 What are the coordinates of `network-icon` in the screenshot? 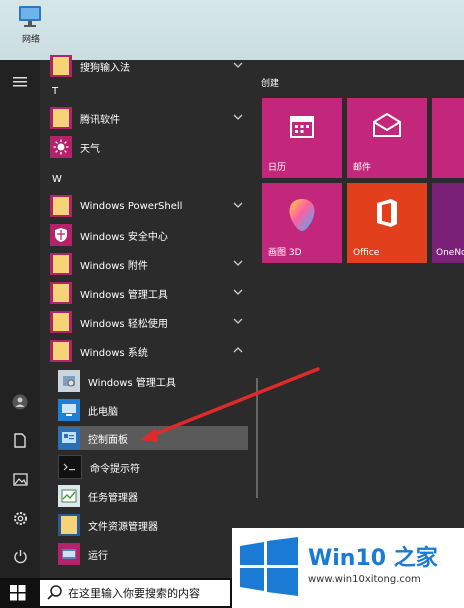 It's located at (30, 16).